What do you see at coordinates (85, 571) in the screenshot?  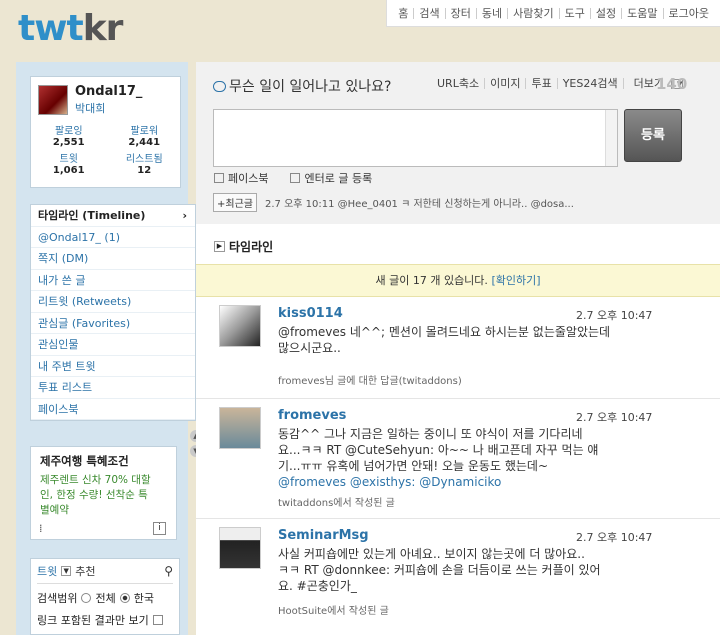 I see `search-sort-select: 추천` at bounding box center [85, 571].